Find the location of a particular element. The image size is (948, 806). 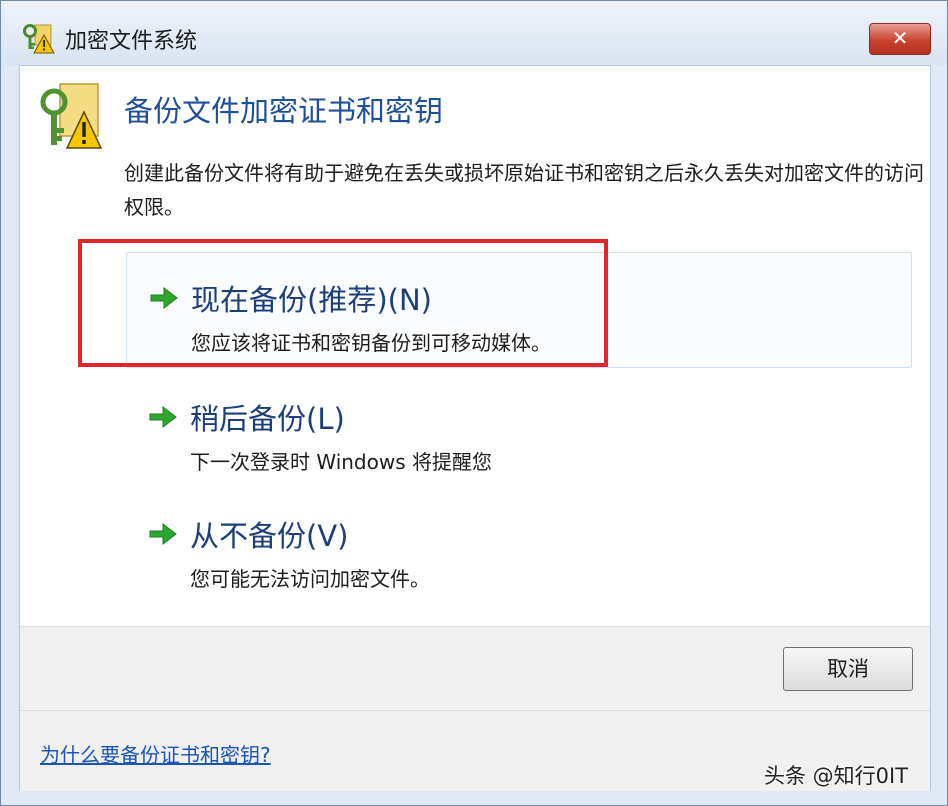

highlight-box is located at coordinates (343, 303).